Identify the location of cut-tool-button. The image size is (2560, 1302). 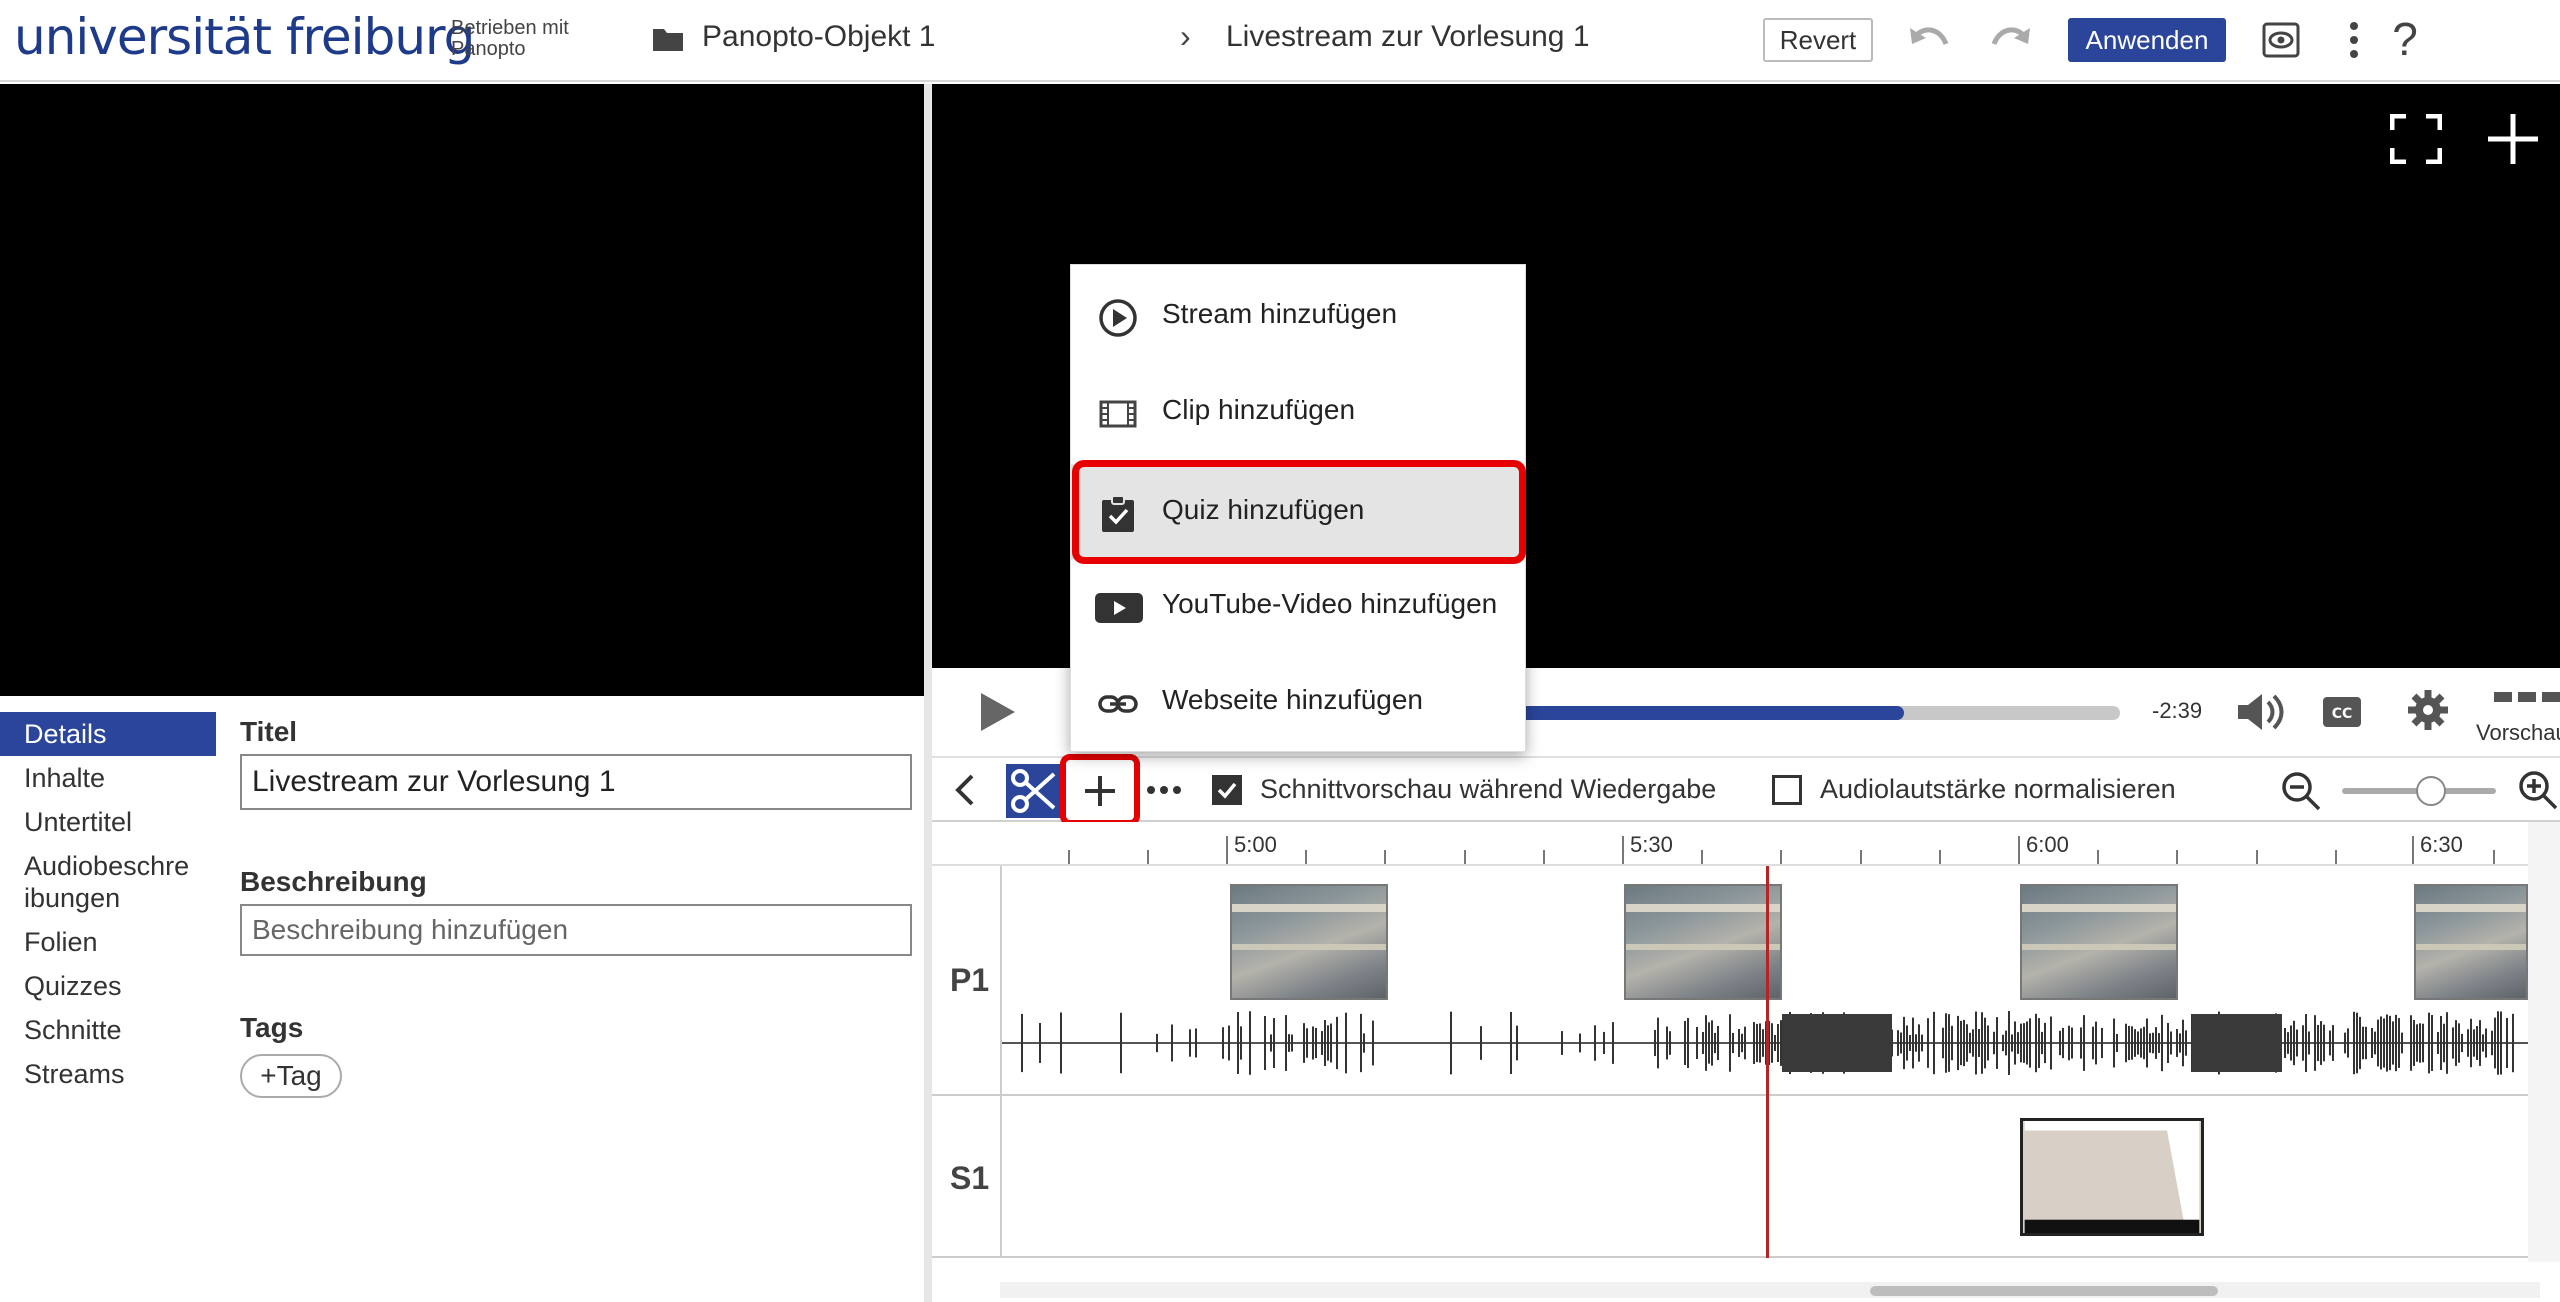
(1034, 791).